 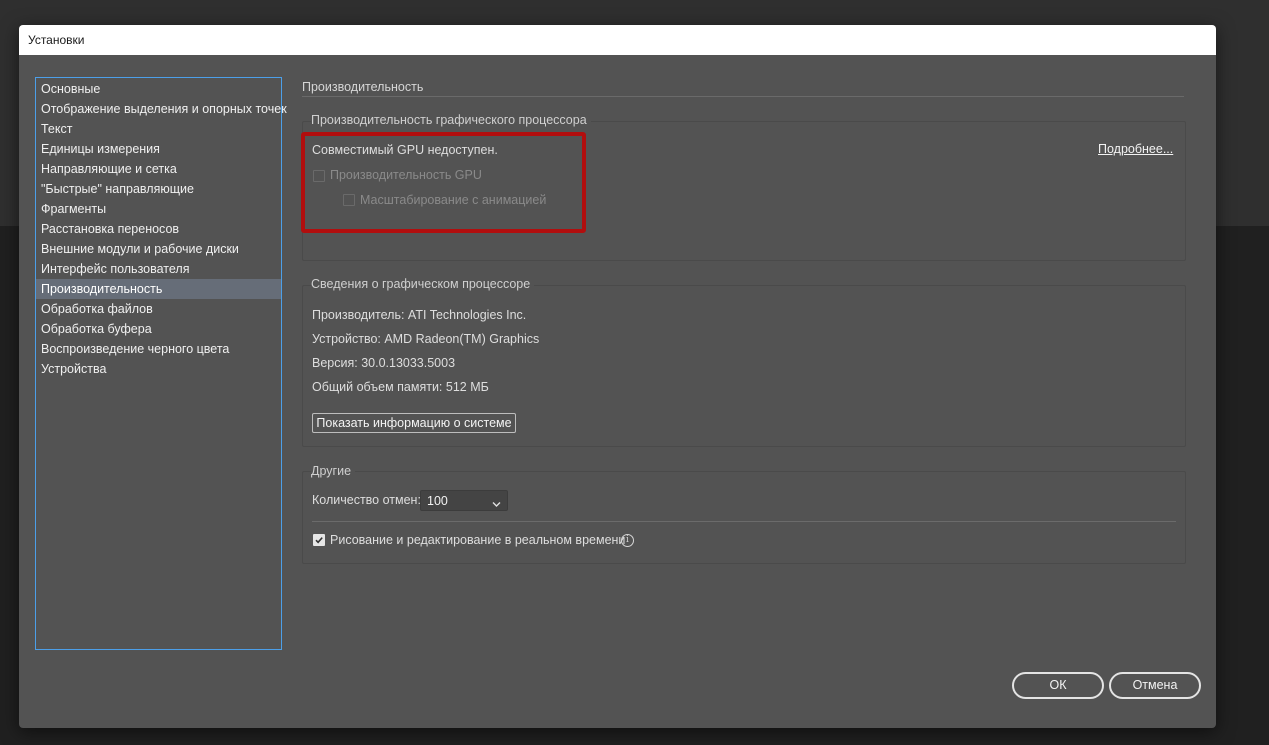 I want to click on sidebar-item-file-handling: Обработка файлов, so click(x=158, y=309).